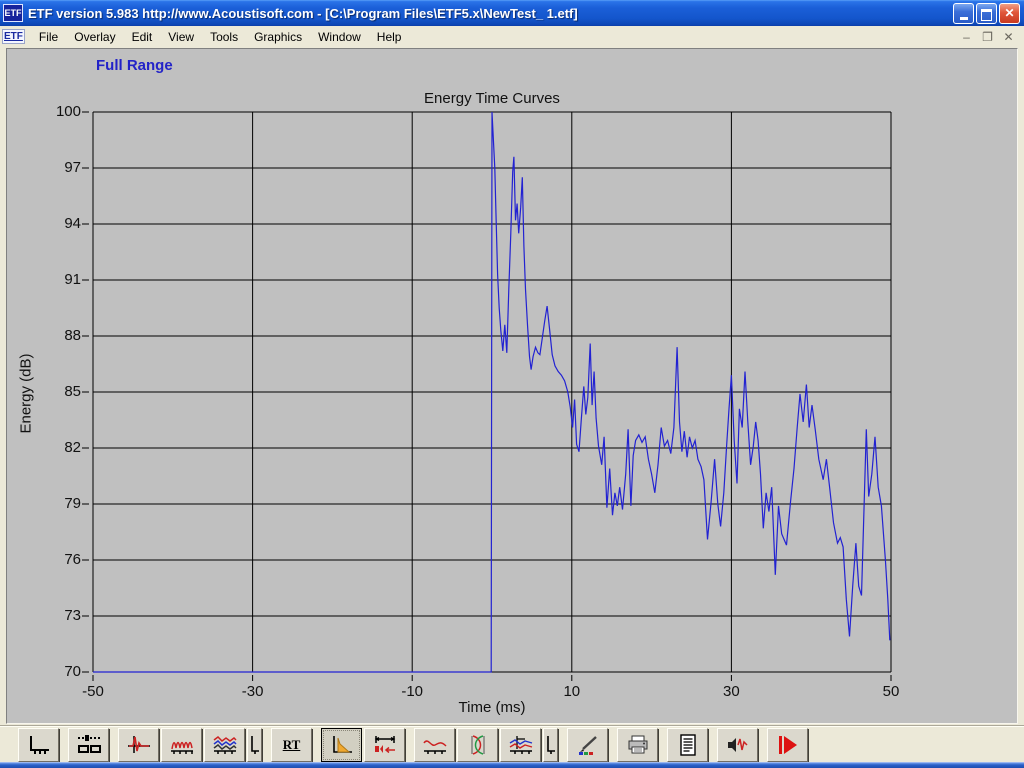  What do you see at coordinates (72, 391) in the screenshot?
I see `y-tick-label: 85` at bounding box center [72, 391].